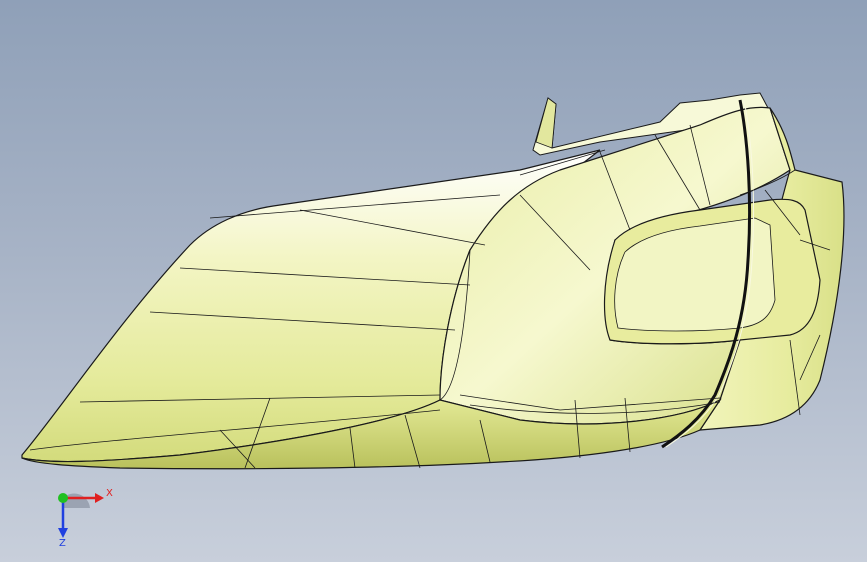 This screenshot has width=867, height=562. What do you see at coordinates (546, 123) in the screenshot?
I see `top-flange-inner` at bounding box center [546, 123].